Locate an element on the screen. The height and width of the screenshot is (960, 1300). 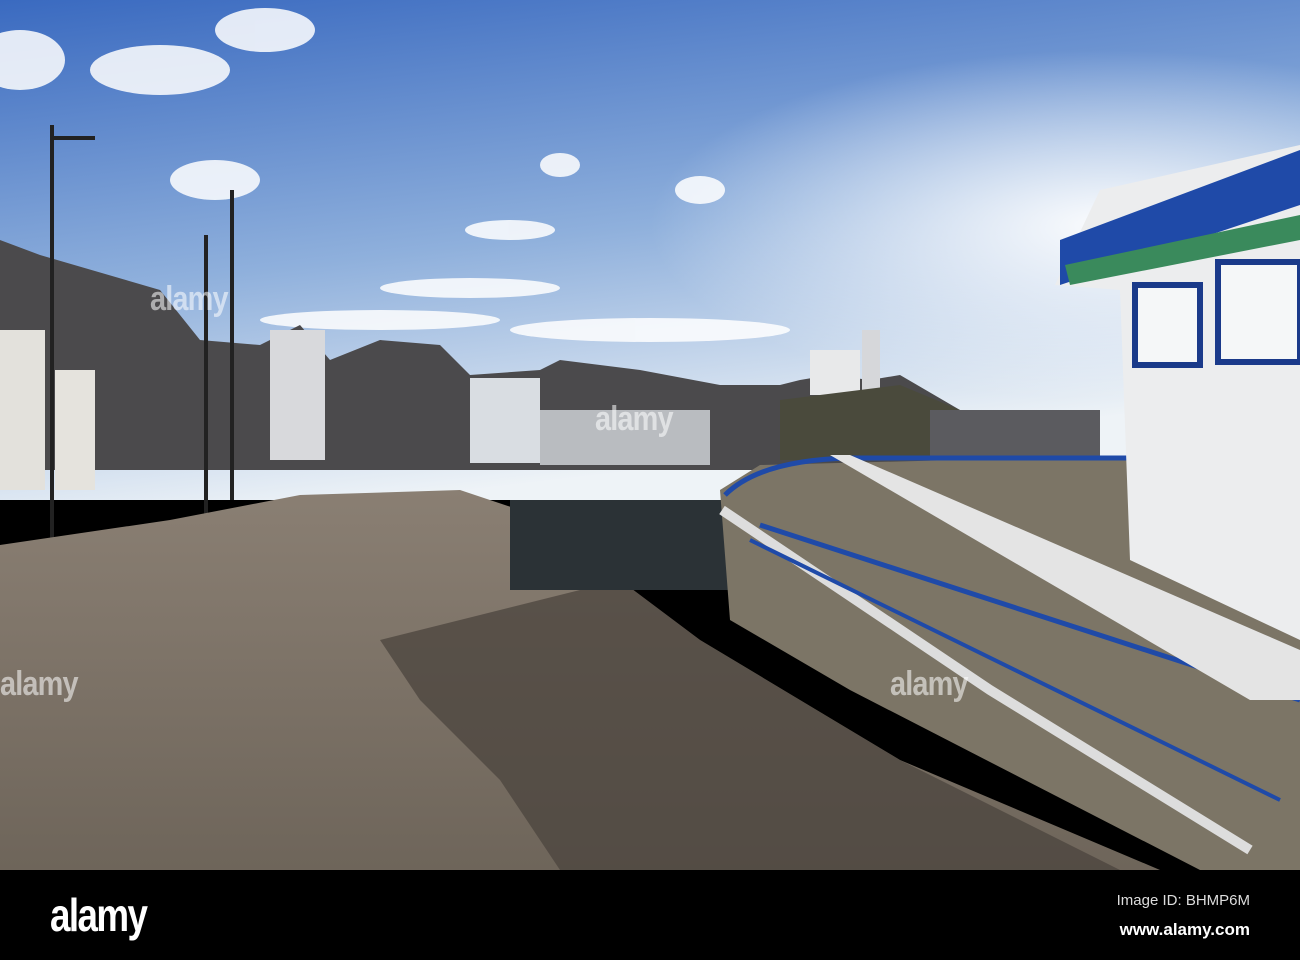
harbour-water is located at coordinates (630, 545).